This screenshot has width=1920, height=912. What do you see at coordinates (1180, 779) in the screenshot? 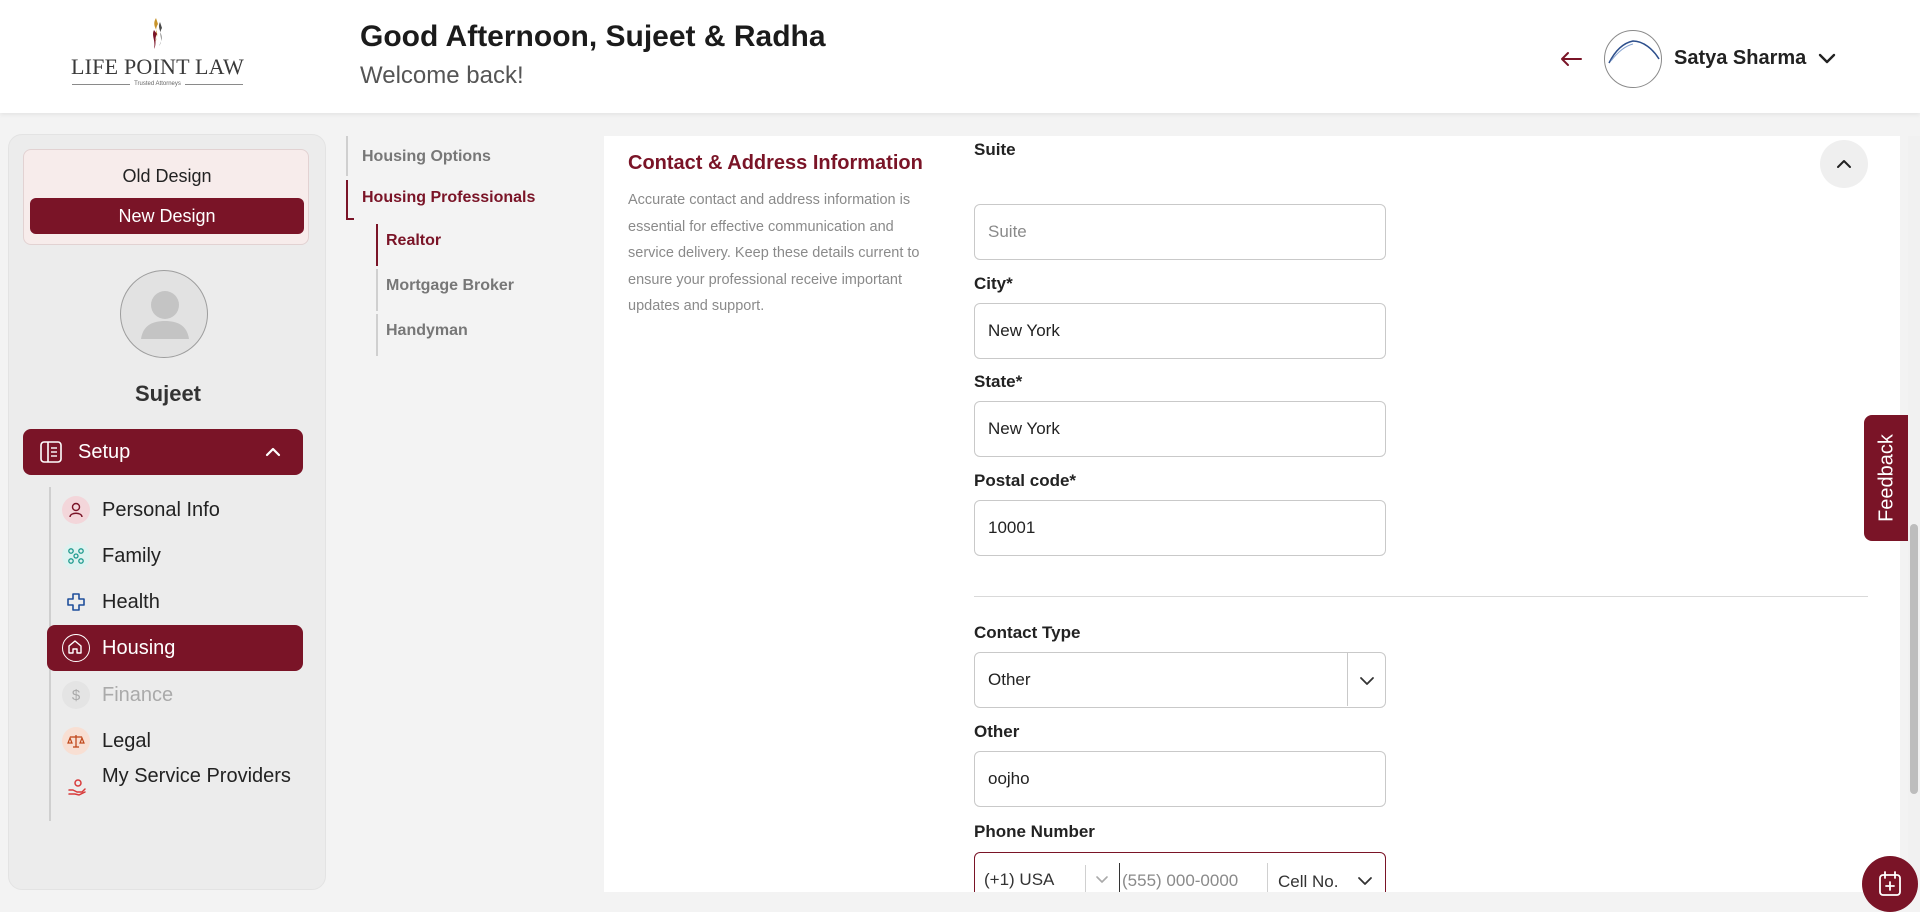
I see `other-input` at bounding box center [1180, 779].